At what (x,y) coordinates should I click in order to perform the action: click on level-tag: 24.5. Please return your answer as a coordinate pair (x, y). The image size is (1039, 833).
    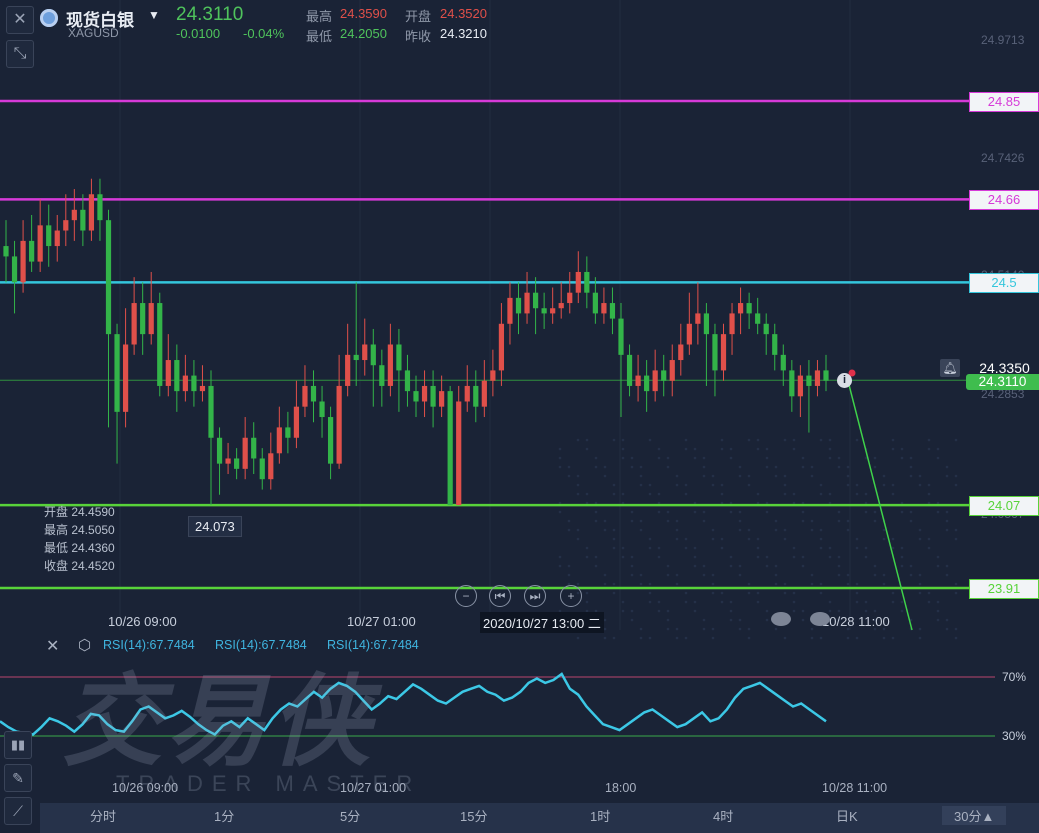
    Looking at the image, I should click on (1004, 283).